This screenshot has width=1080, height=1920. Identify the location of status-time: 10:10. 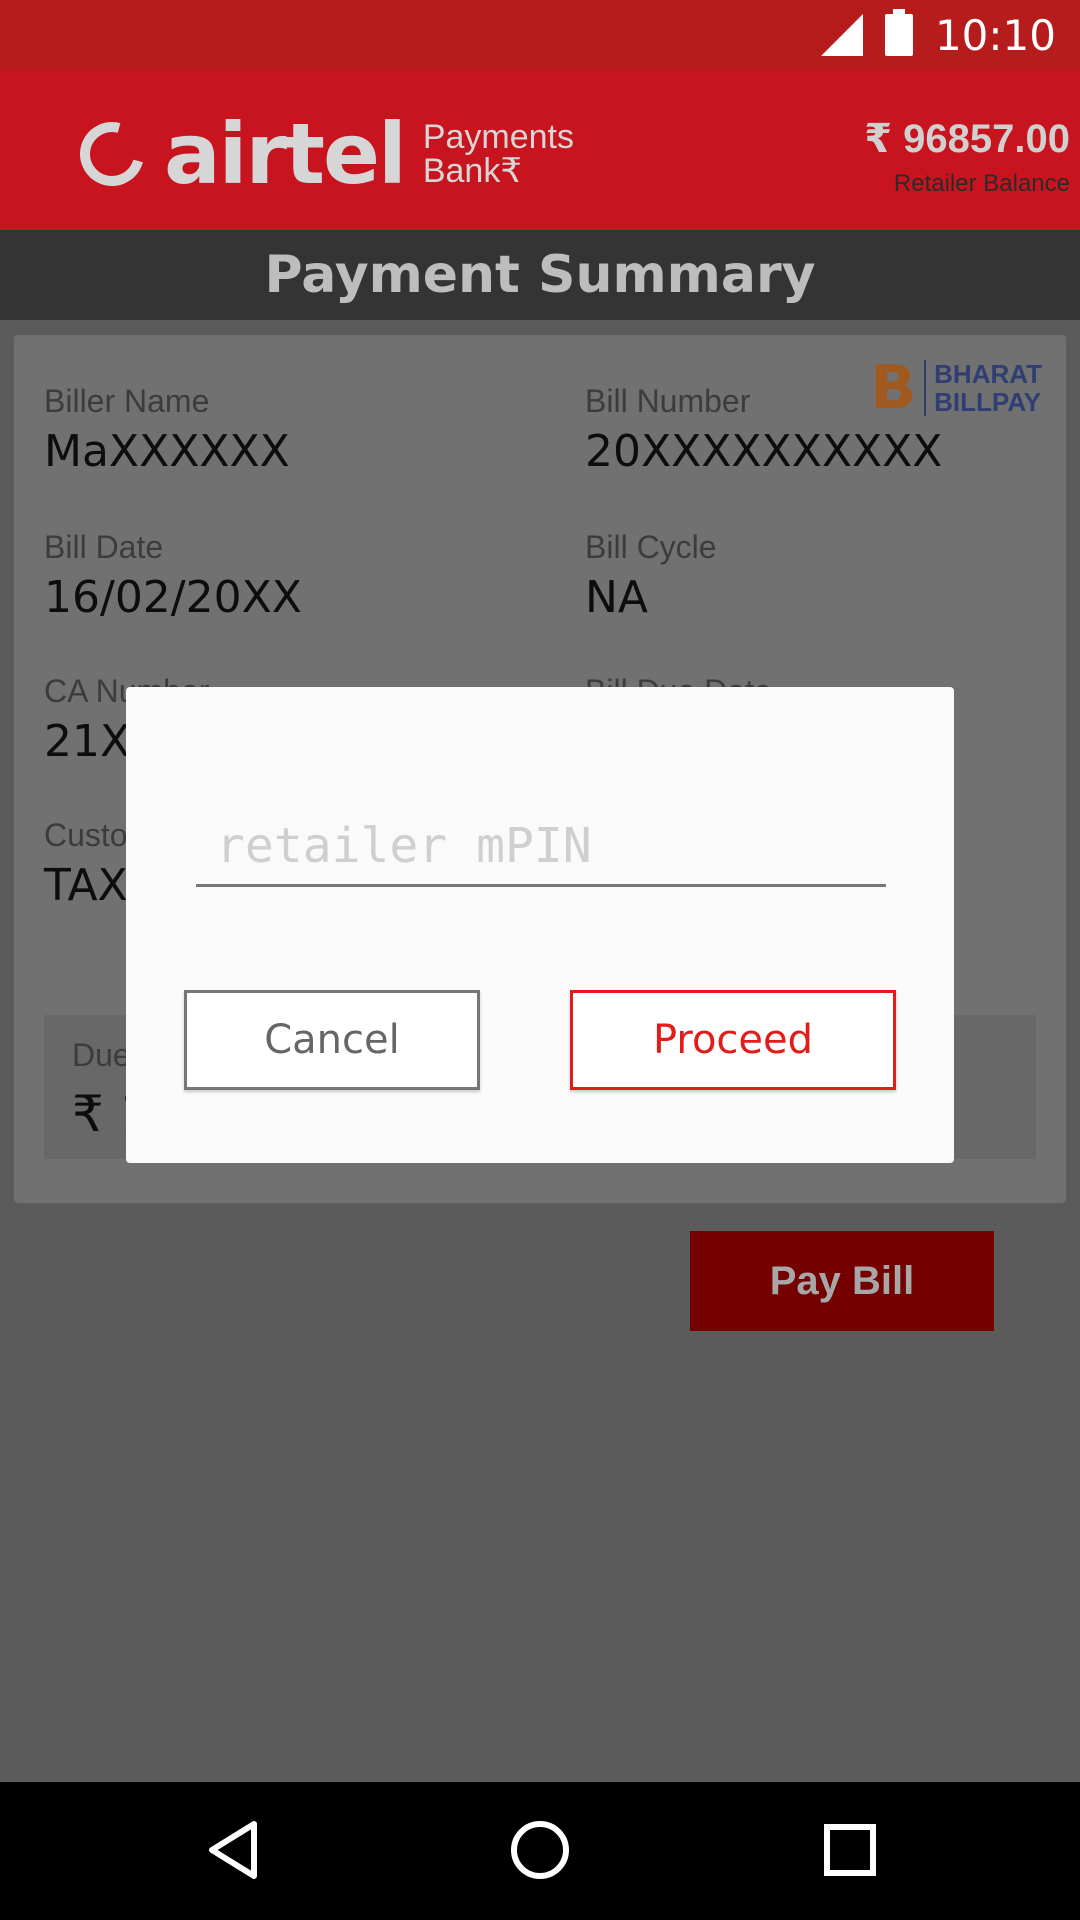
(995, 35).